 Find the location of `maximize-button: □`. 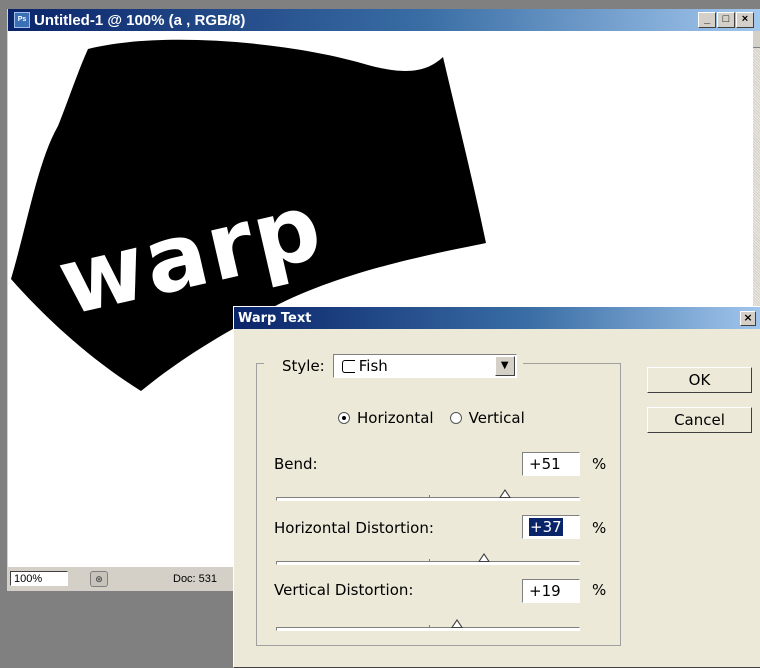

maximize-button: □ is located at coordinates (726, 20).